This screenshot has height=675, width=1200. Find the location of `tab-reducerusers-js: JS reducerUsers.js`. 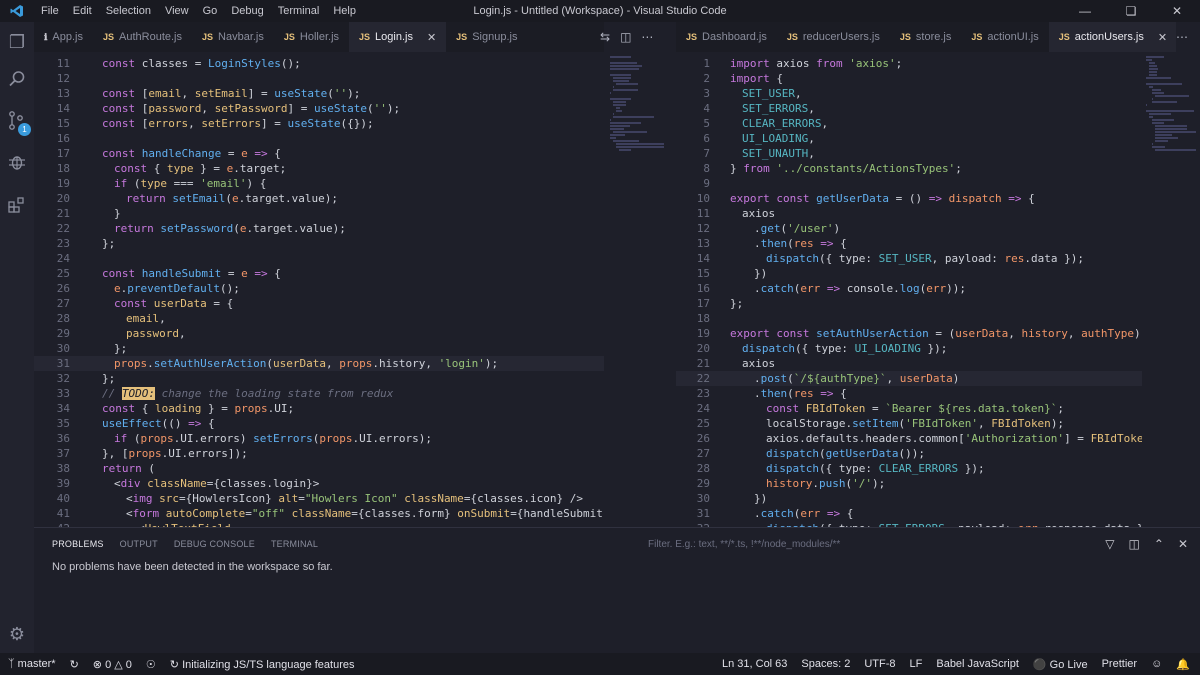

tab-reducerusers-js: JS reducerUsers.js is located at coordinates (833, 37).